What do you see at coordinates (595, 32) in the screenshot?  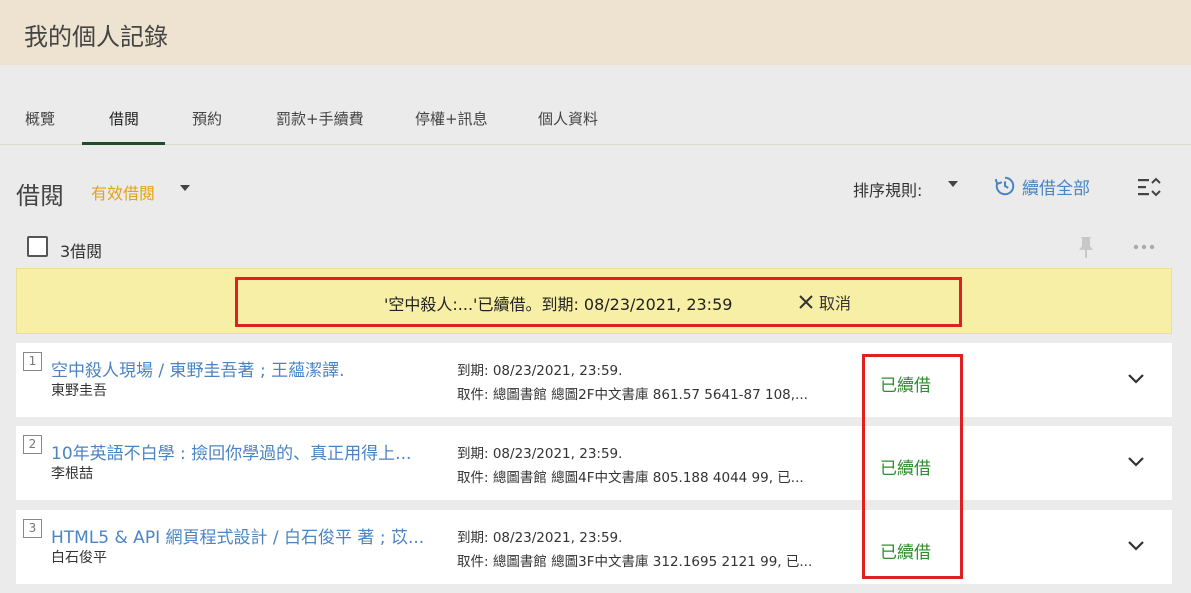 I see `page-header: 我的個人記錄` at bounding box center [595, 32].